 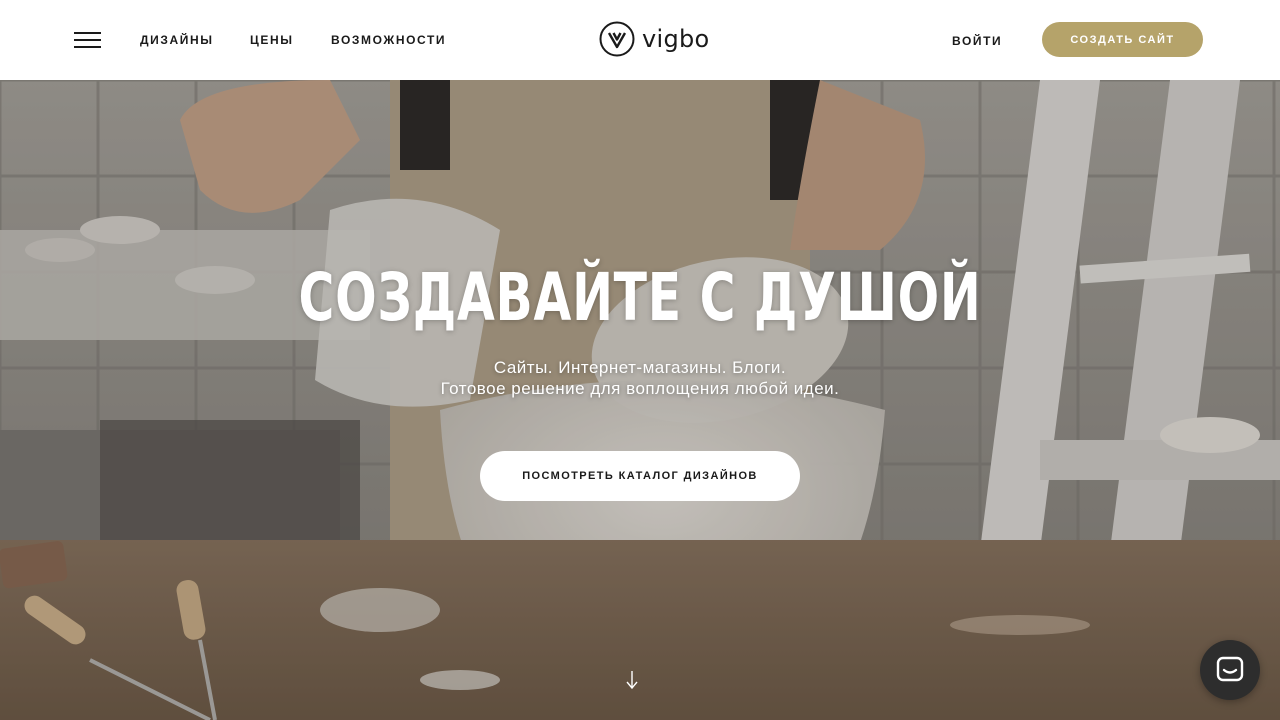 I want to click on nav-designs: ДИЗАЙНЫ, so click(x=177, y=40).